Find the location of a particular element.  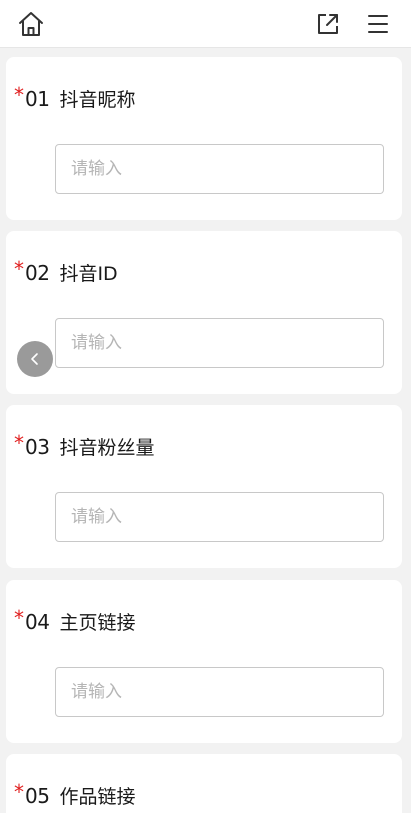

homepage-link-input is located at coordinates (219, 692).